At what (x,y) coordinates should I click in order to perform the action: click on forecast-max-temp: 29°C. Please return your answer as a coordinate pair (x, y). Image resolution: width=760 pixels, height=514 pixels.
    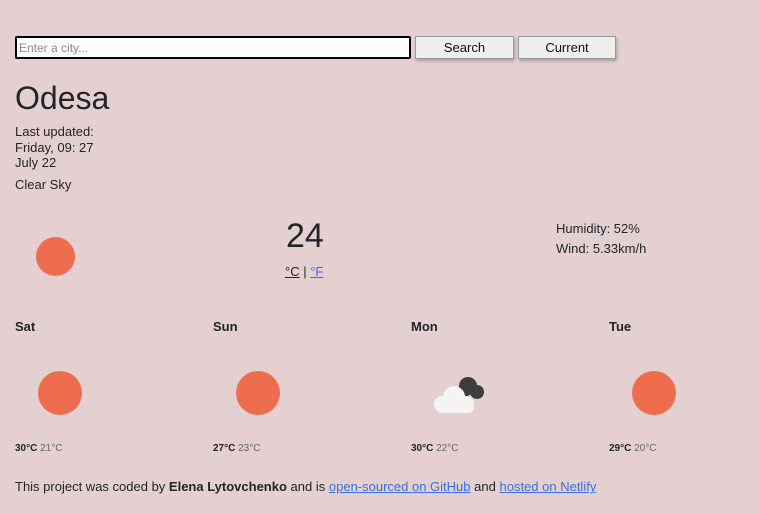
    Looking at the image, I should click on (620, 448).